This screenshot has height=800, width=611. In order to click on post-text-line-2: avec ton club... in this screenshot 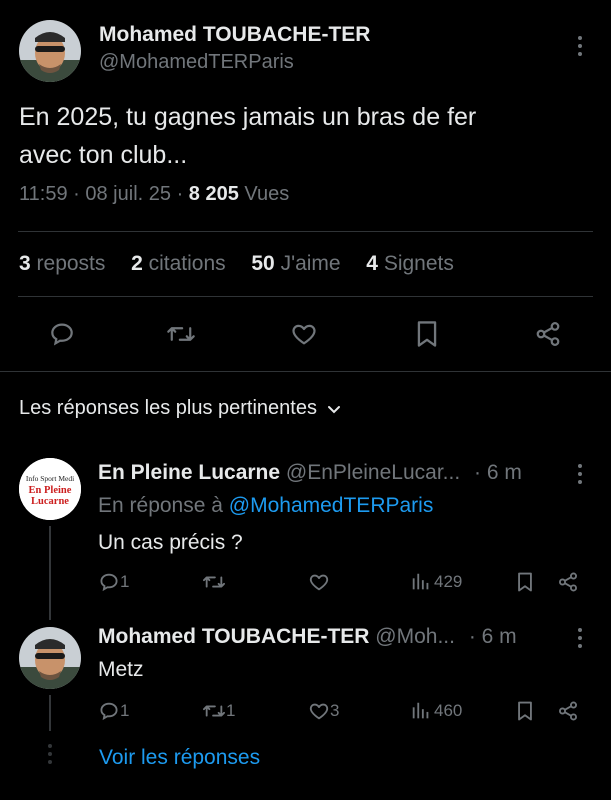, I will do `click(103, 155)`.